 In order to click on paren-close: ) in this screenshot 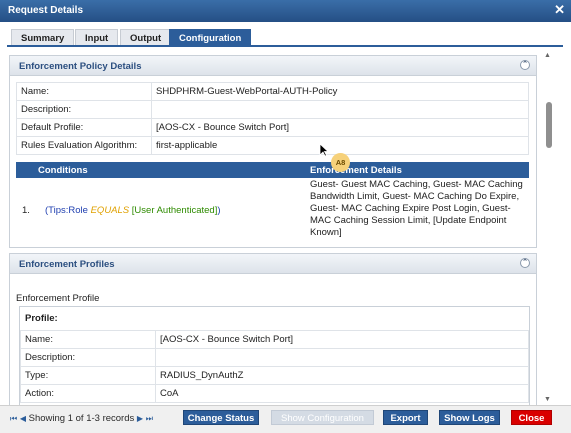, I will do `click(219, 210)`.